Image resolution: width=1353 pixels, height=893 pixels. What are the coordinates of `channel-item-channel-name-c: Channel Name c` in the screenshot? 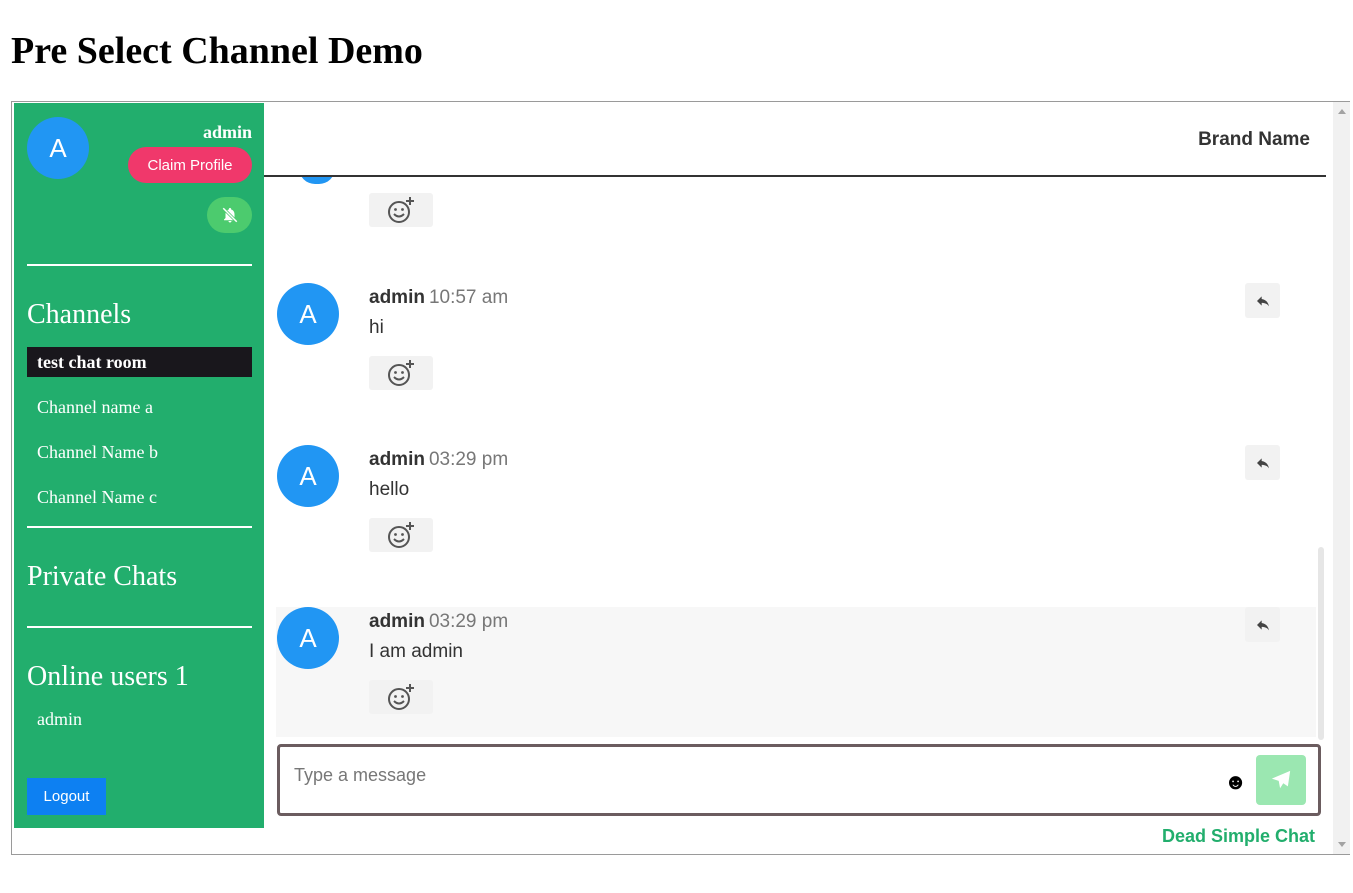 It's located at (139, 497).